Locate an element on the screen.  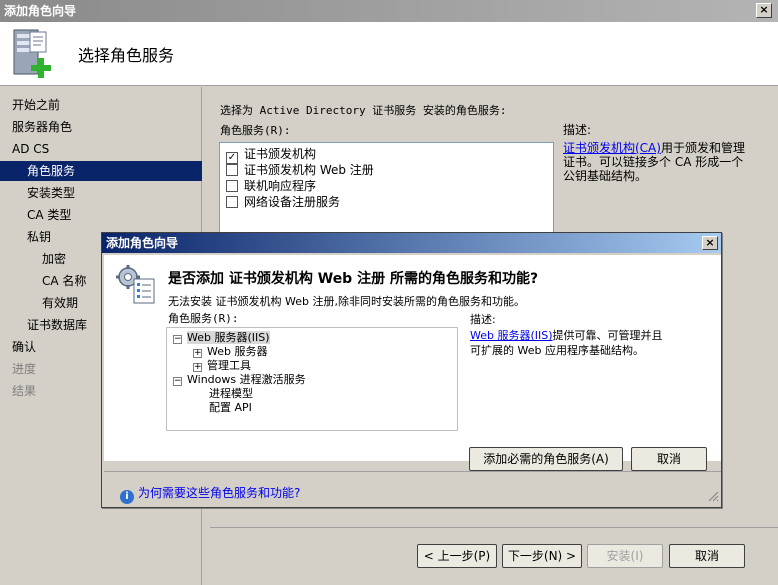
server-add-icon is located at coordinates (35, 56).